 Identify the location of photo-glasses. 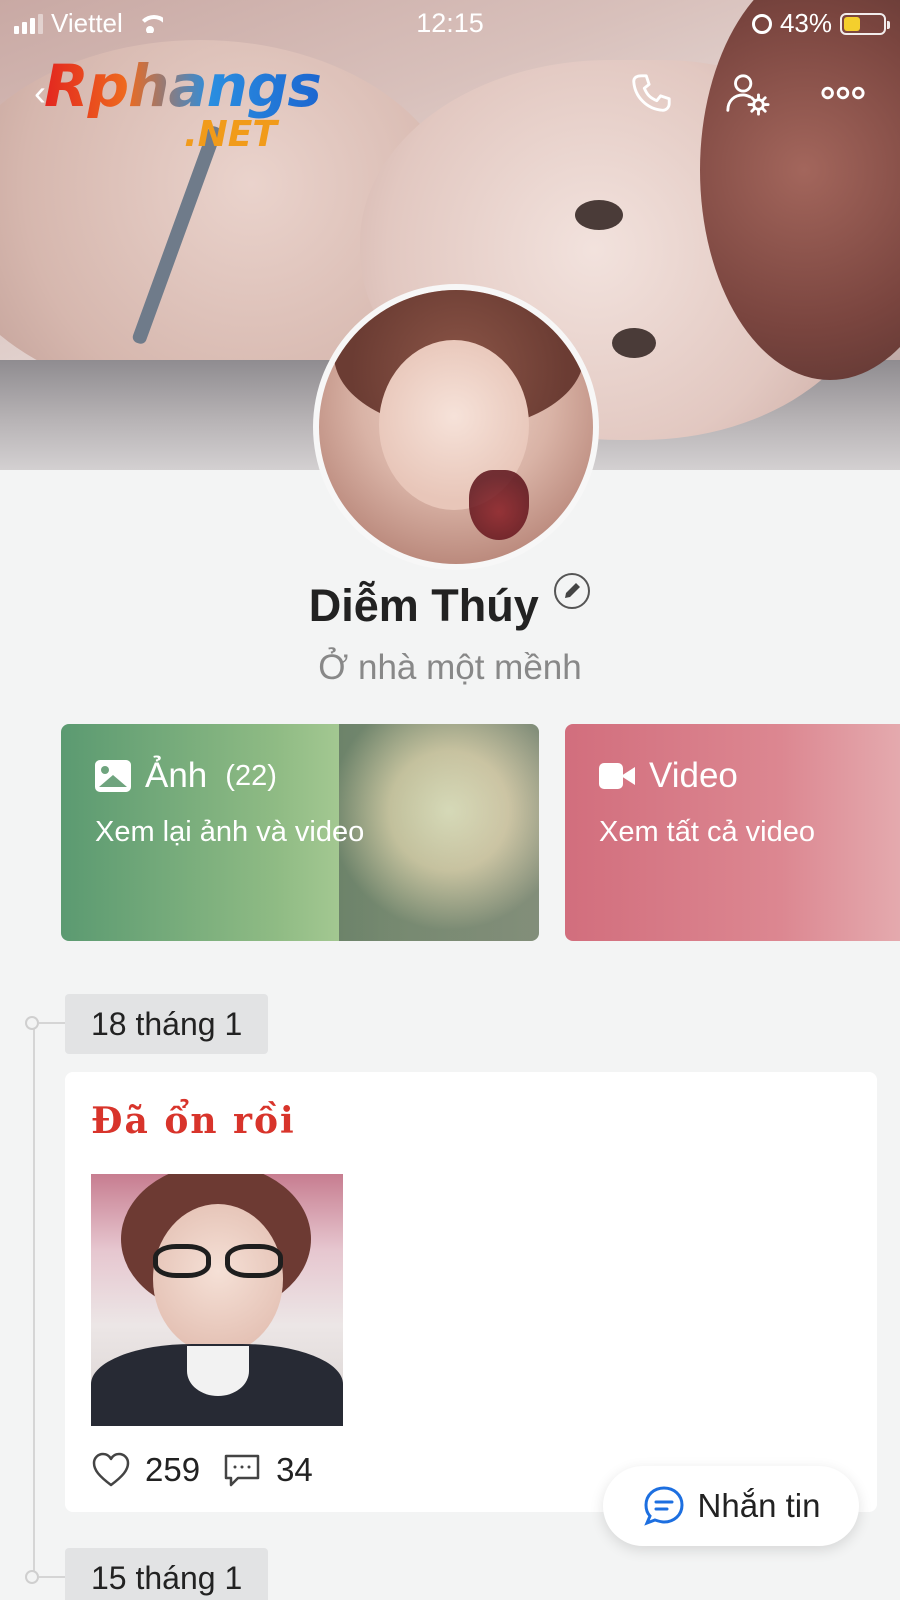
(218, 1261).